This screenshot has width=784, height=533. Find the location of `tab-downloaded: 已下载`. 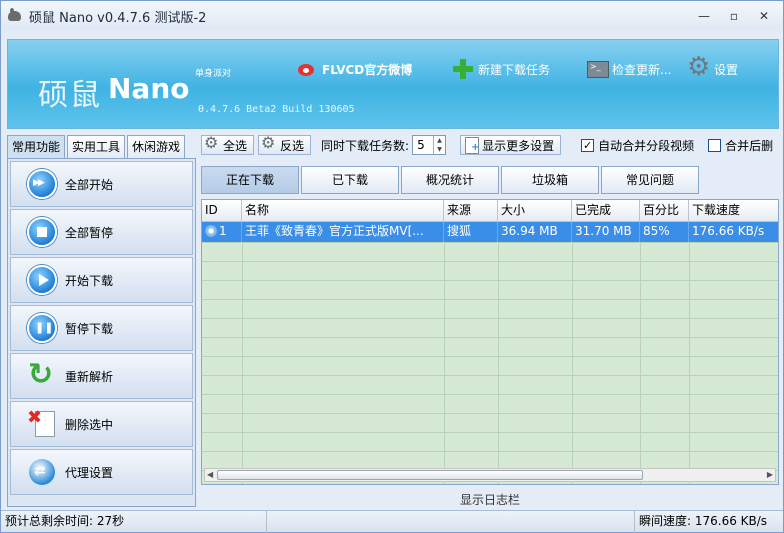

tab-downloaded: 已下载 is located at coordinates (350, 180).